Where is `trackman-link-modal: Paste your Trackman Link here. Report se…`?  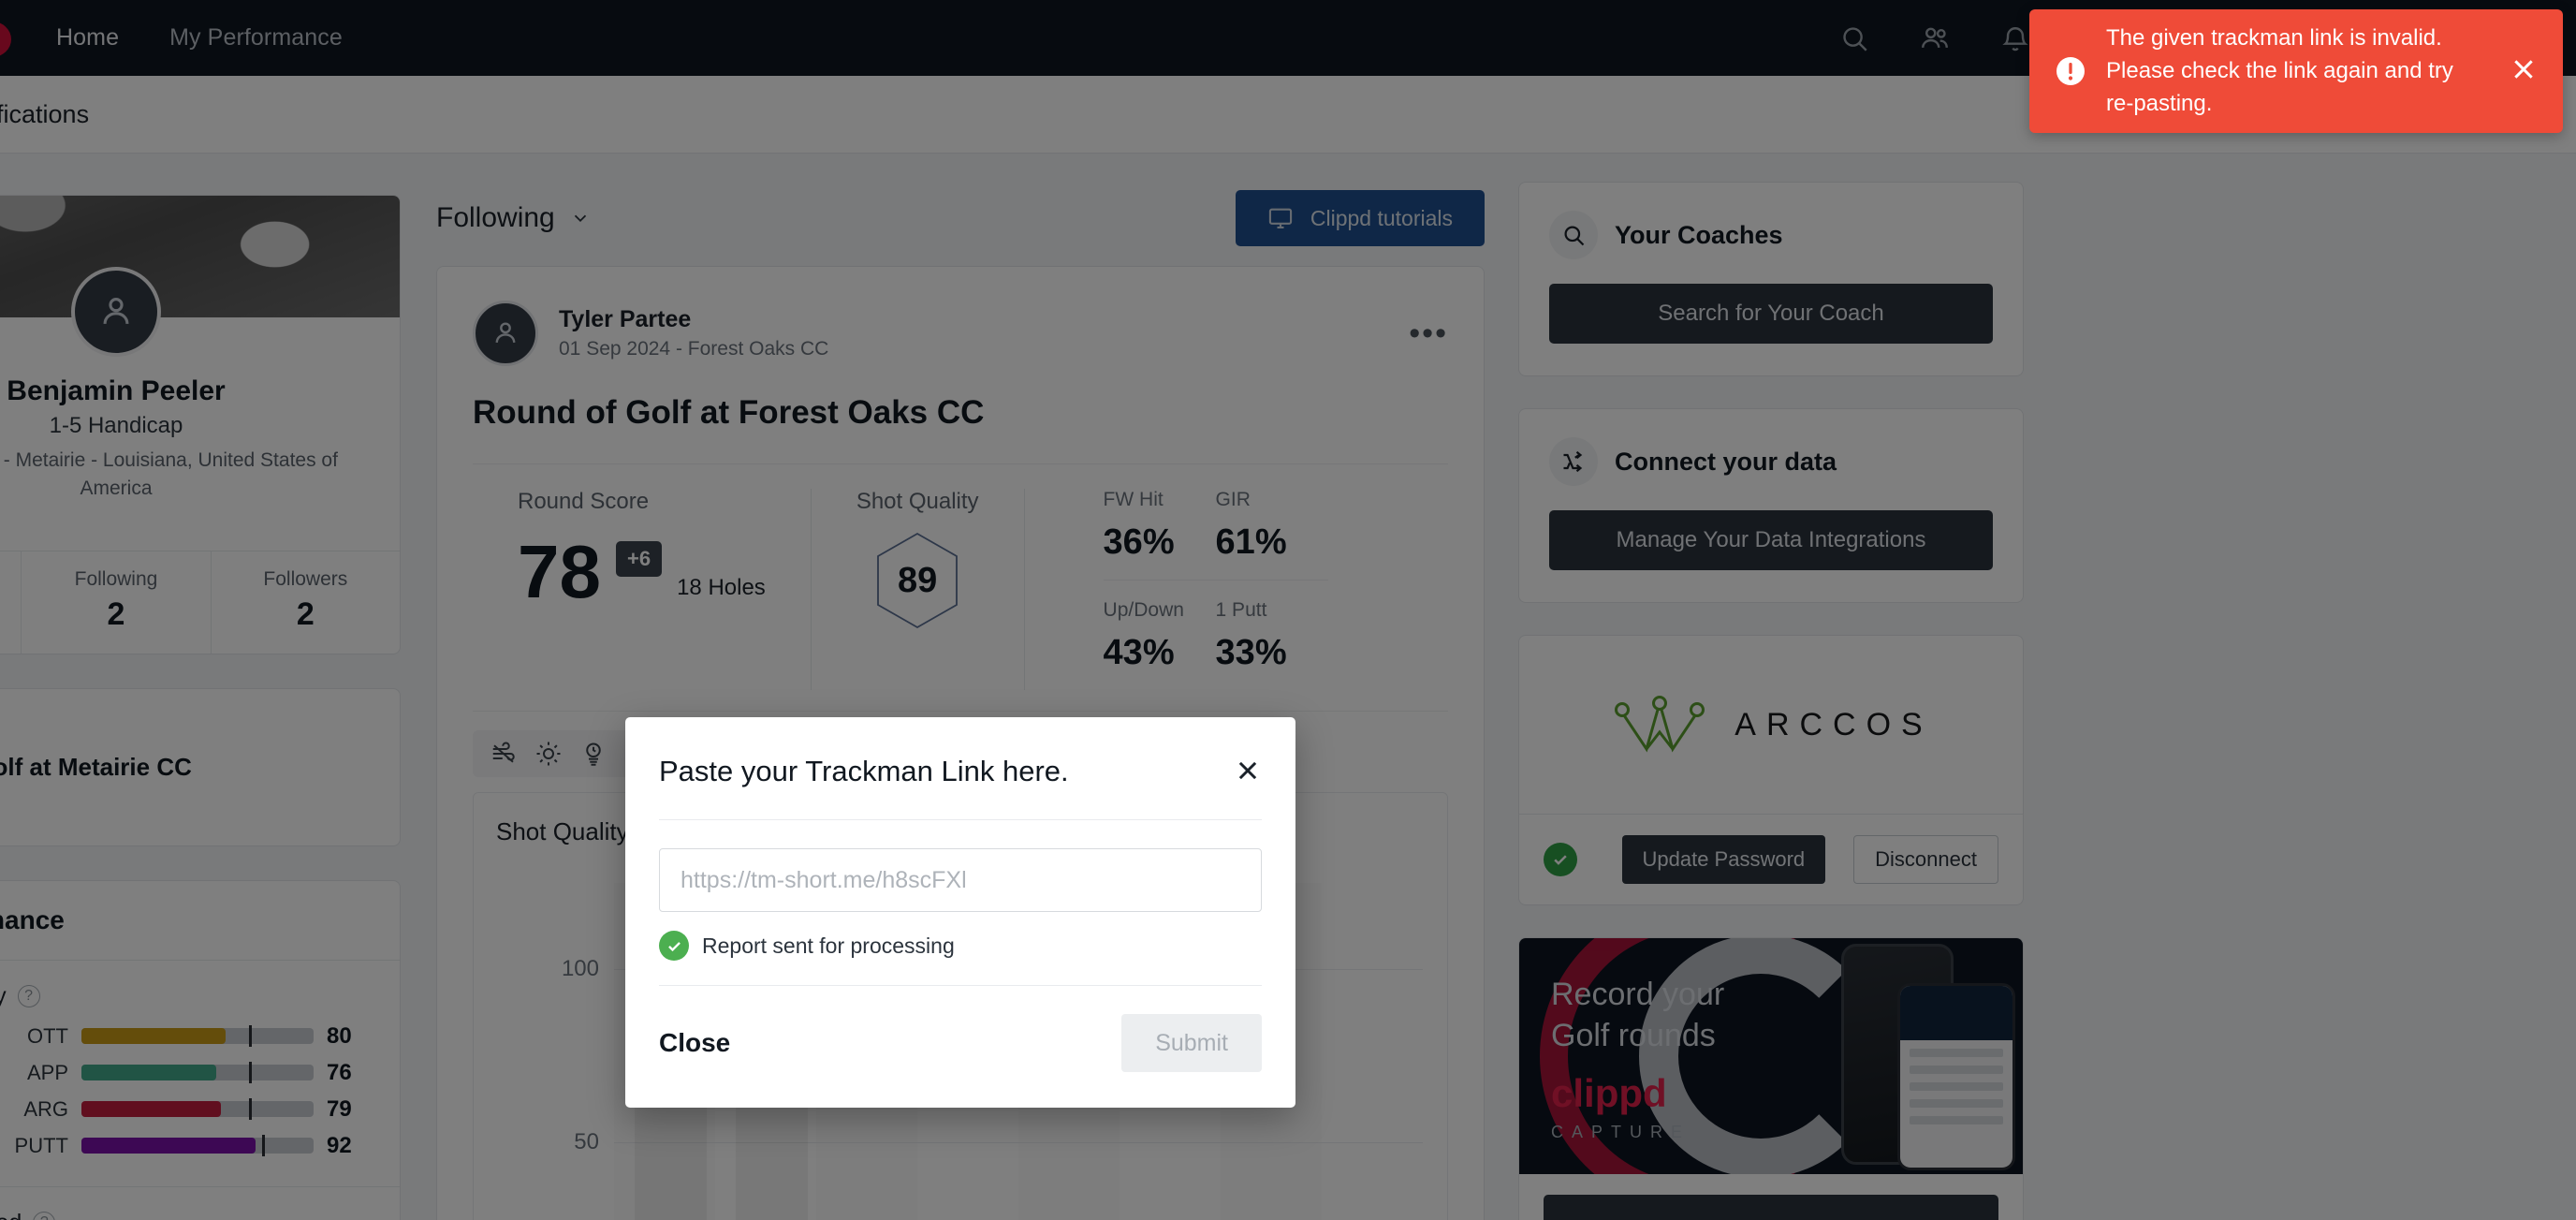 trackman-link-modal: Paste your Trackman Link here. Report se… is located at coordinates (960, 912).